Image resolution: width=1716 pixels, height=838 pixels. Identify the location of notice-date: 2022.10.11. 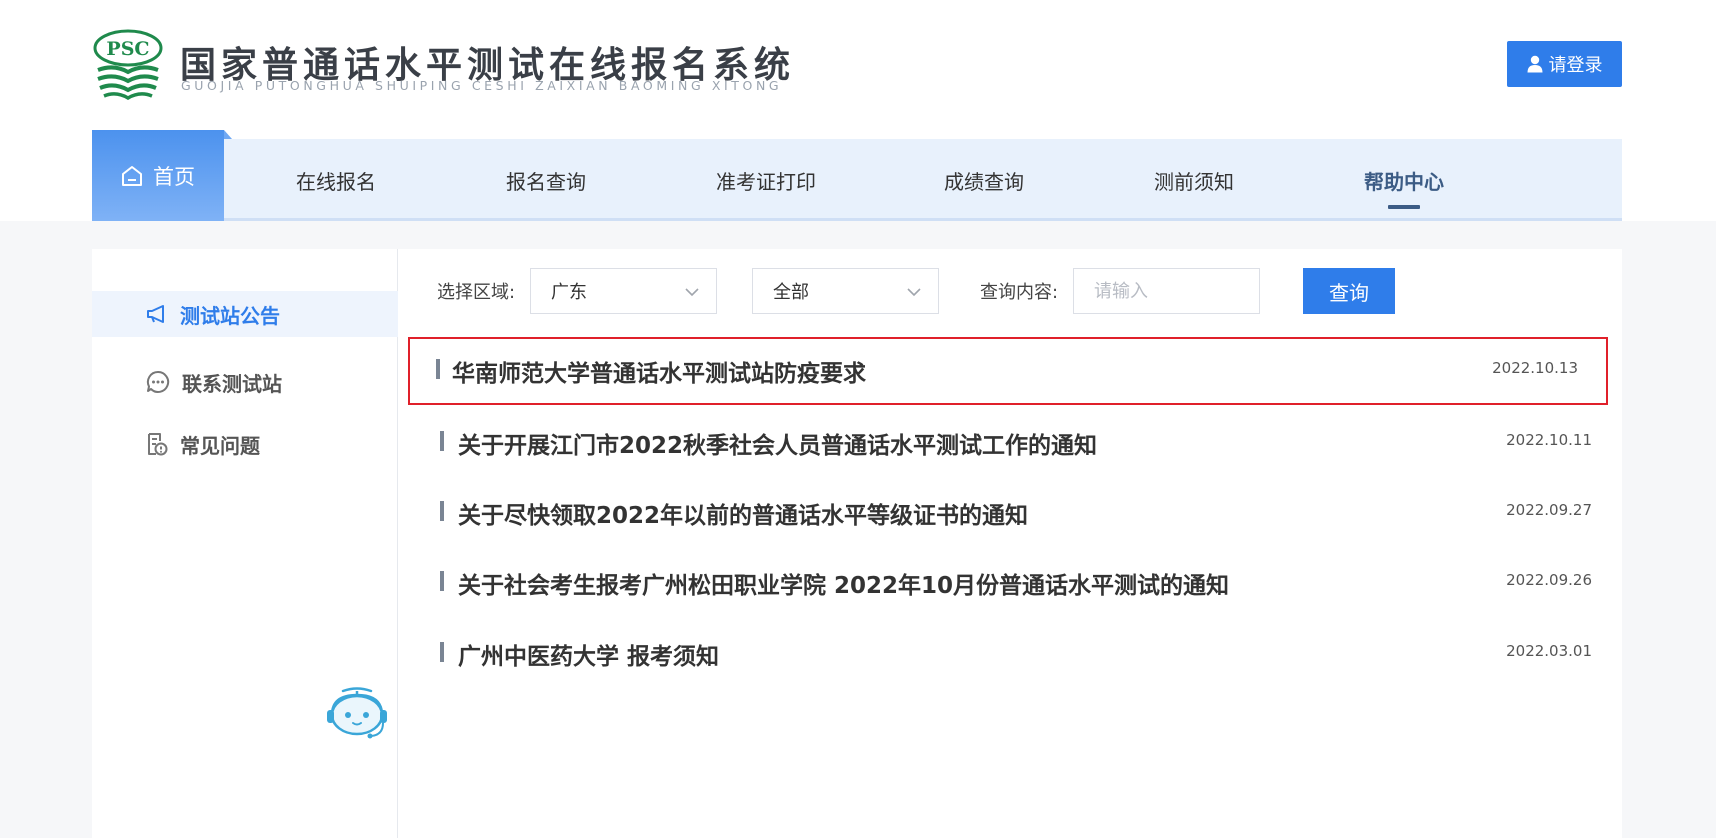
(1549, 440).